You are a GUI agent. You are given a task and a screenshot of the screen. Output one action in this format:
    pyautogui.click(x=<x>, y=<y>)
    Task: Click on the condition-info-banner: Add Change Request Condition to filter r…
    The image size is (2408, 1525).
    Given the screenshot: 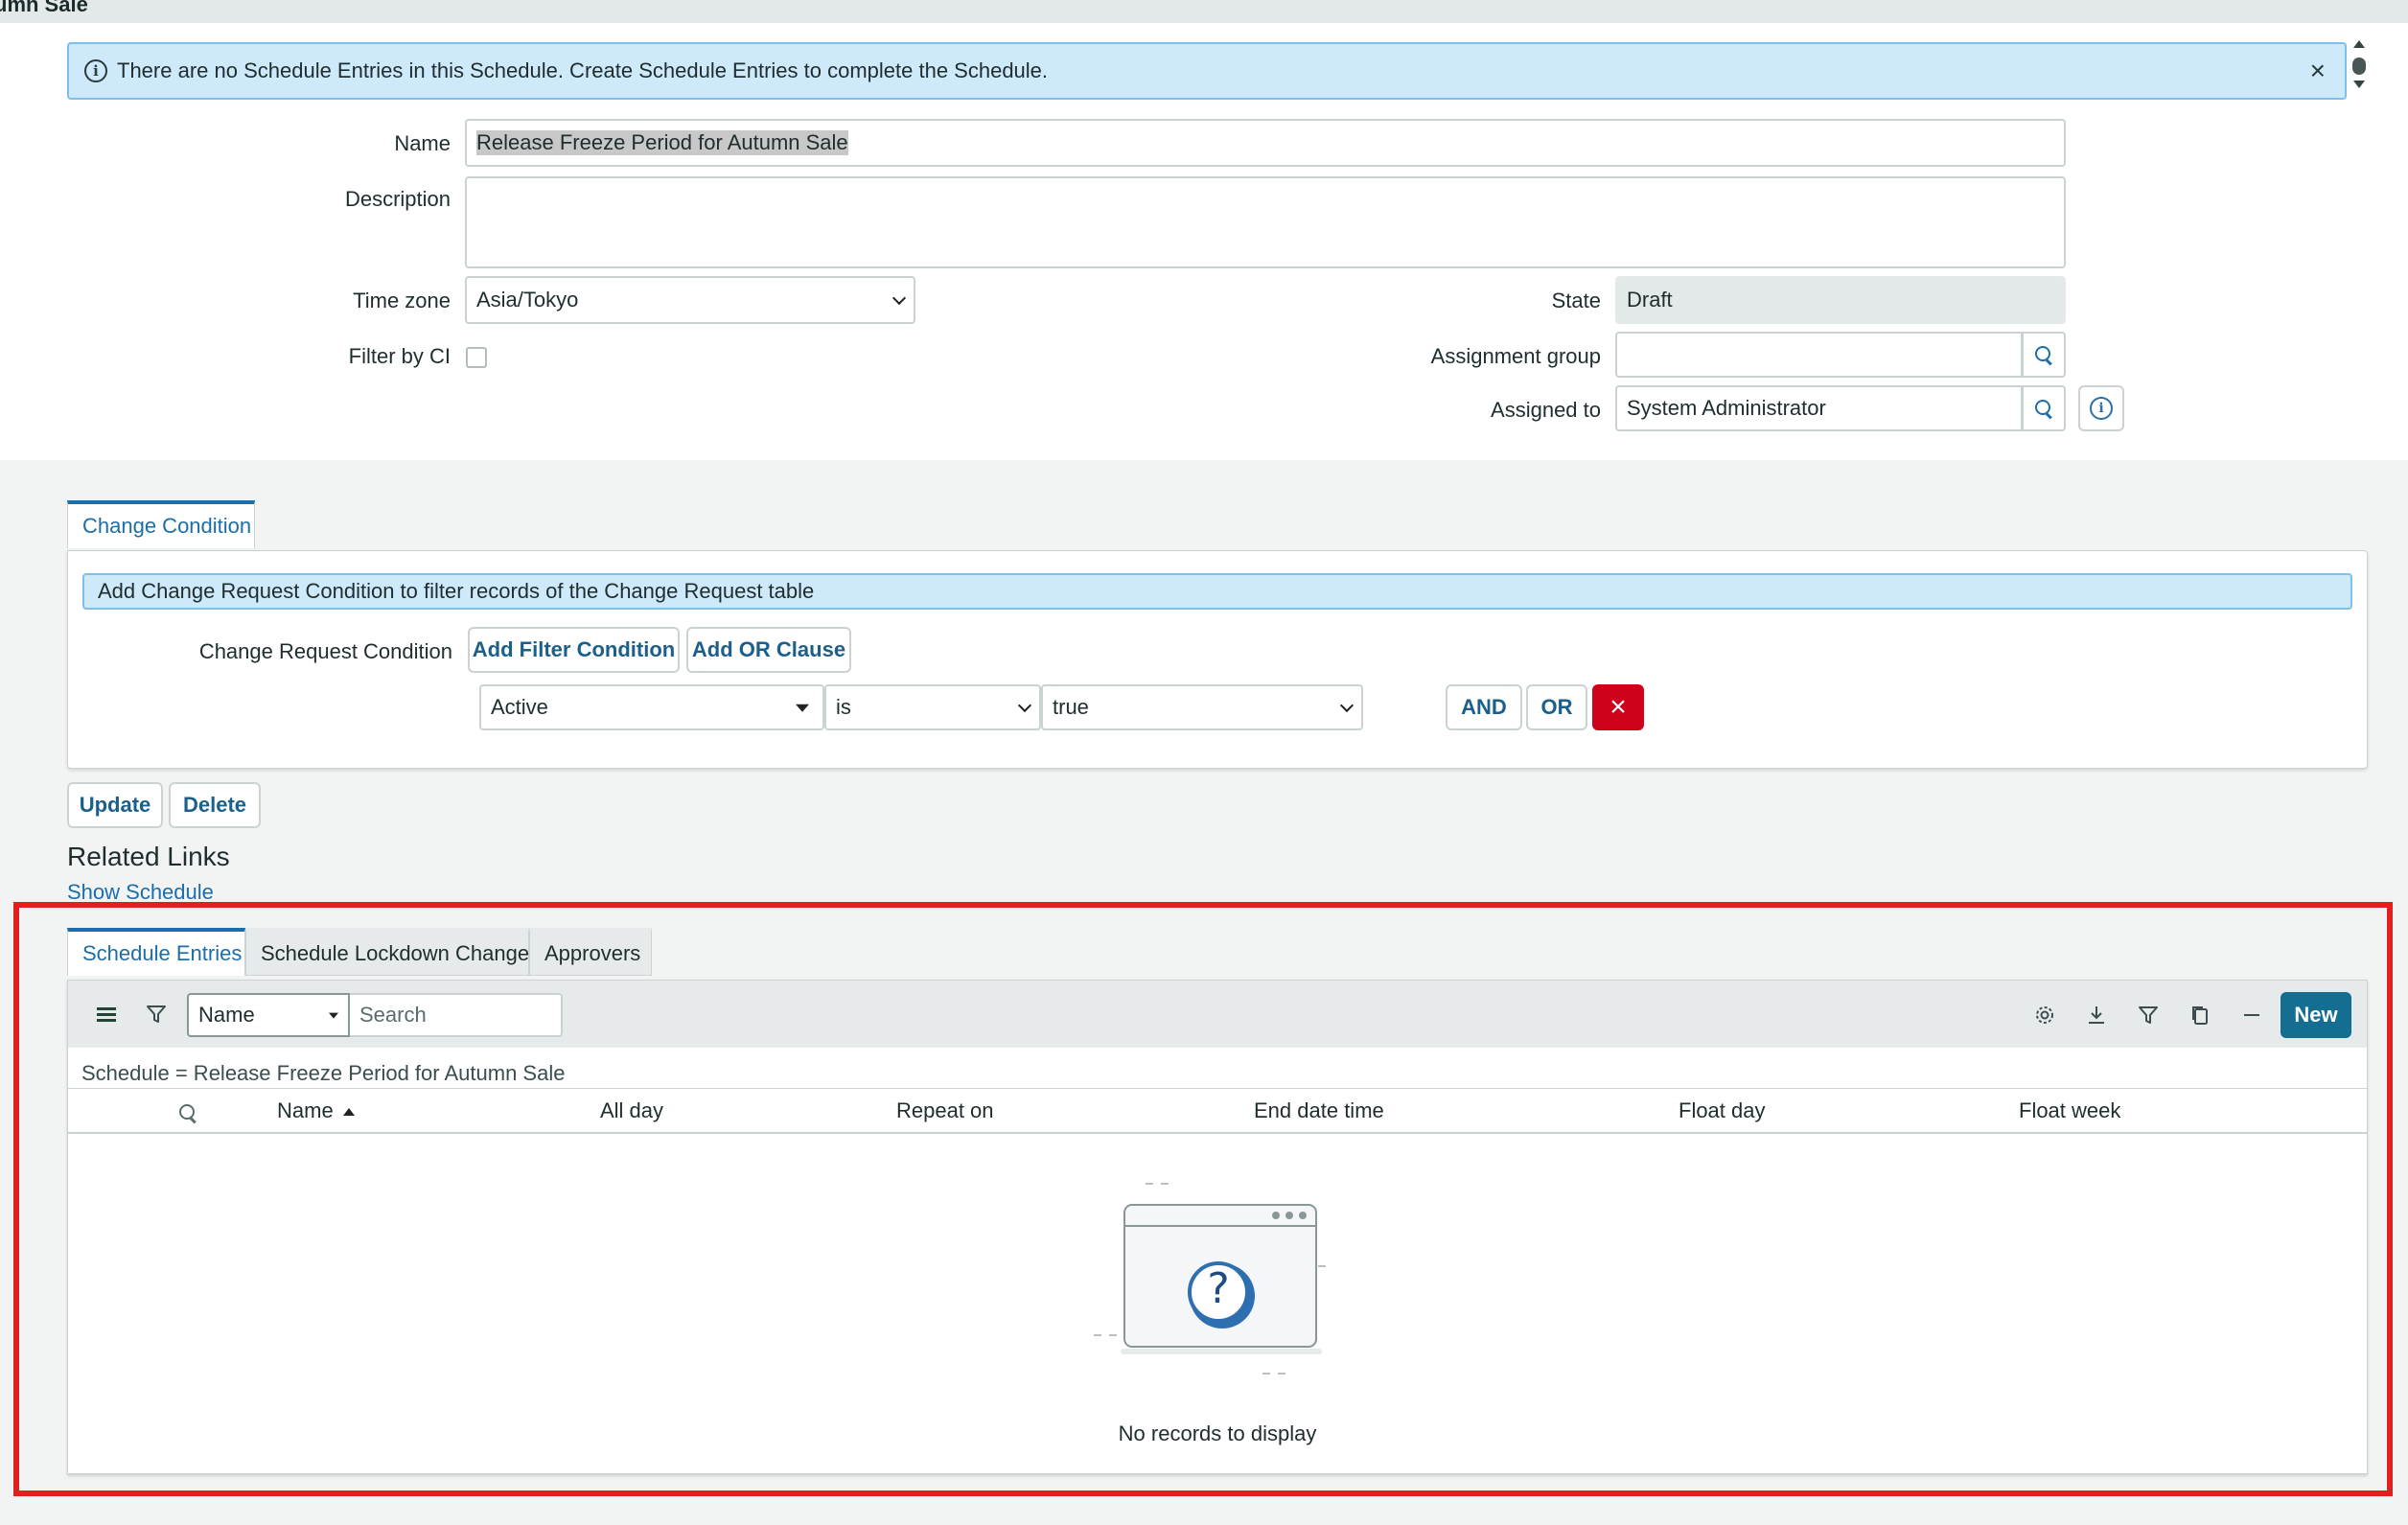 What is the action you would take?
    pyautogui.click(x=1217, y=591)
    